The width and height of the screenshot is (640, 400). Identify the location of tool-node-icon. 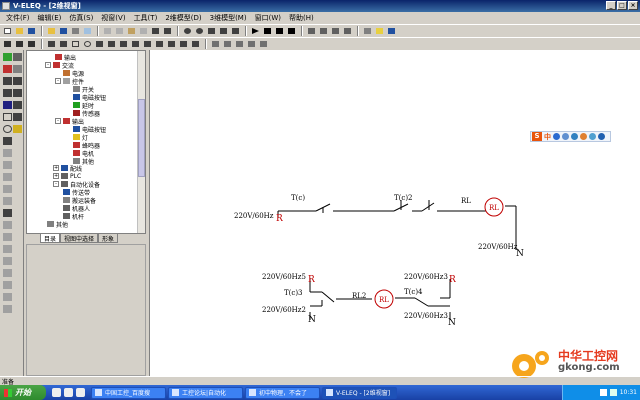
(17, 93).